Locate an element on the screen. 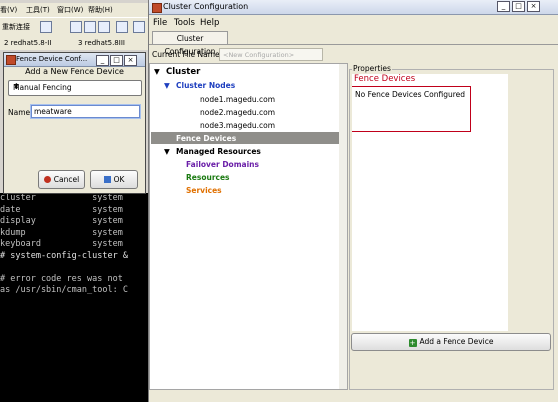  host-menu-window: 窗口(W) is located at coordinates (70, 10).